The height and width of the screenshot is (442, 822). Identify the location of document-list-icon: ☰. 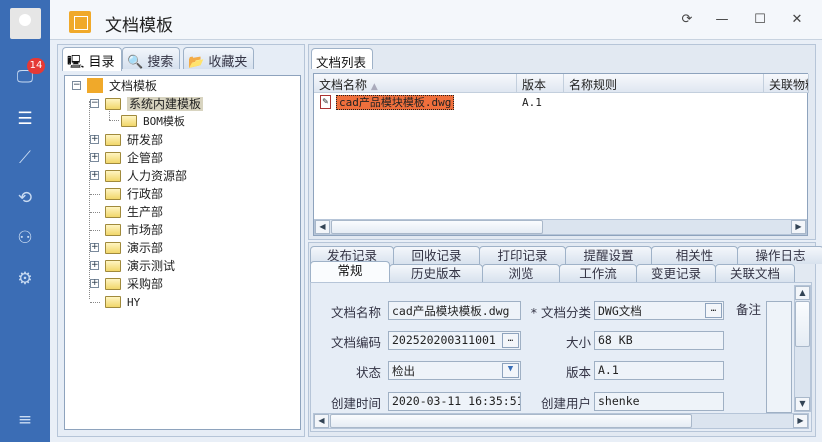
(25, 119).